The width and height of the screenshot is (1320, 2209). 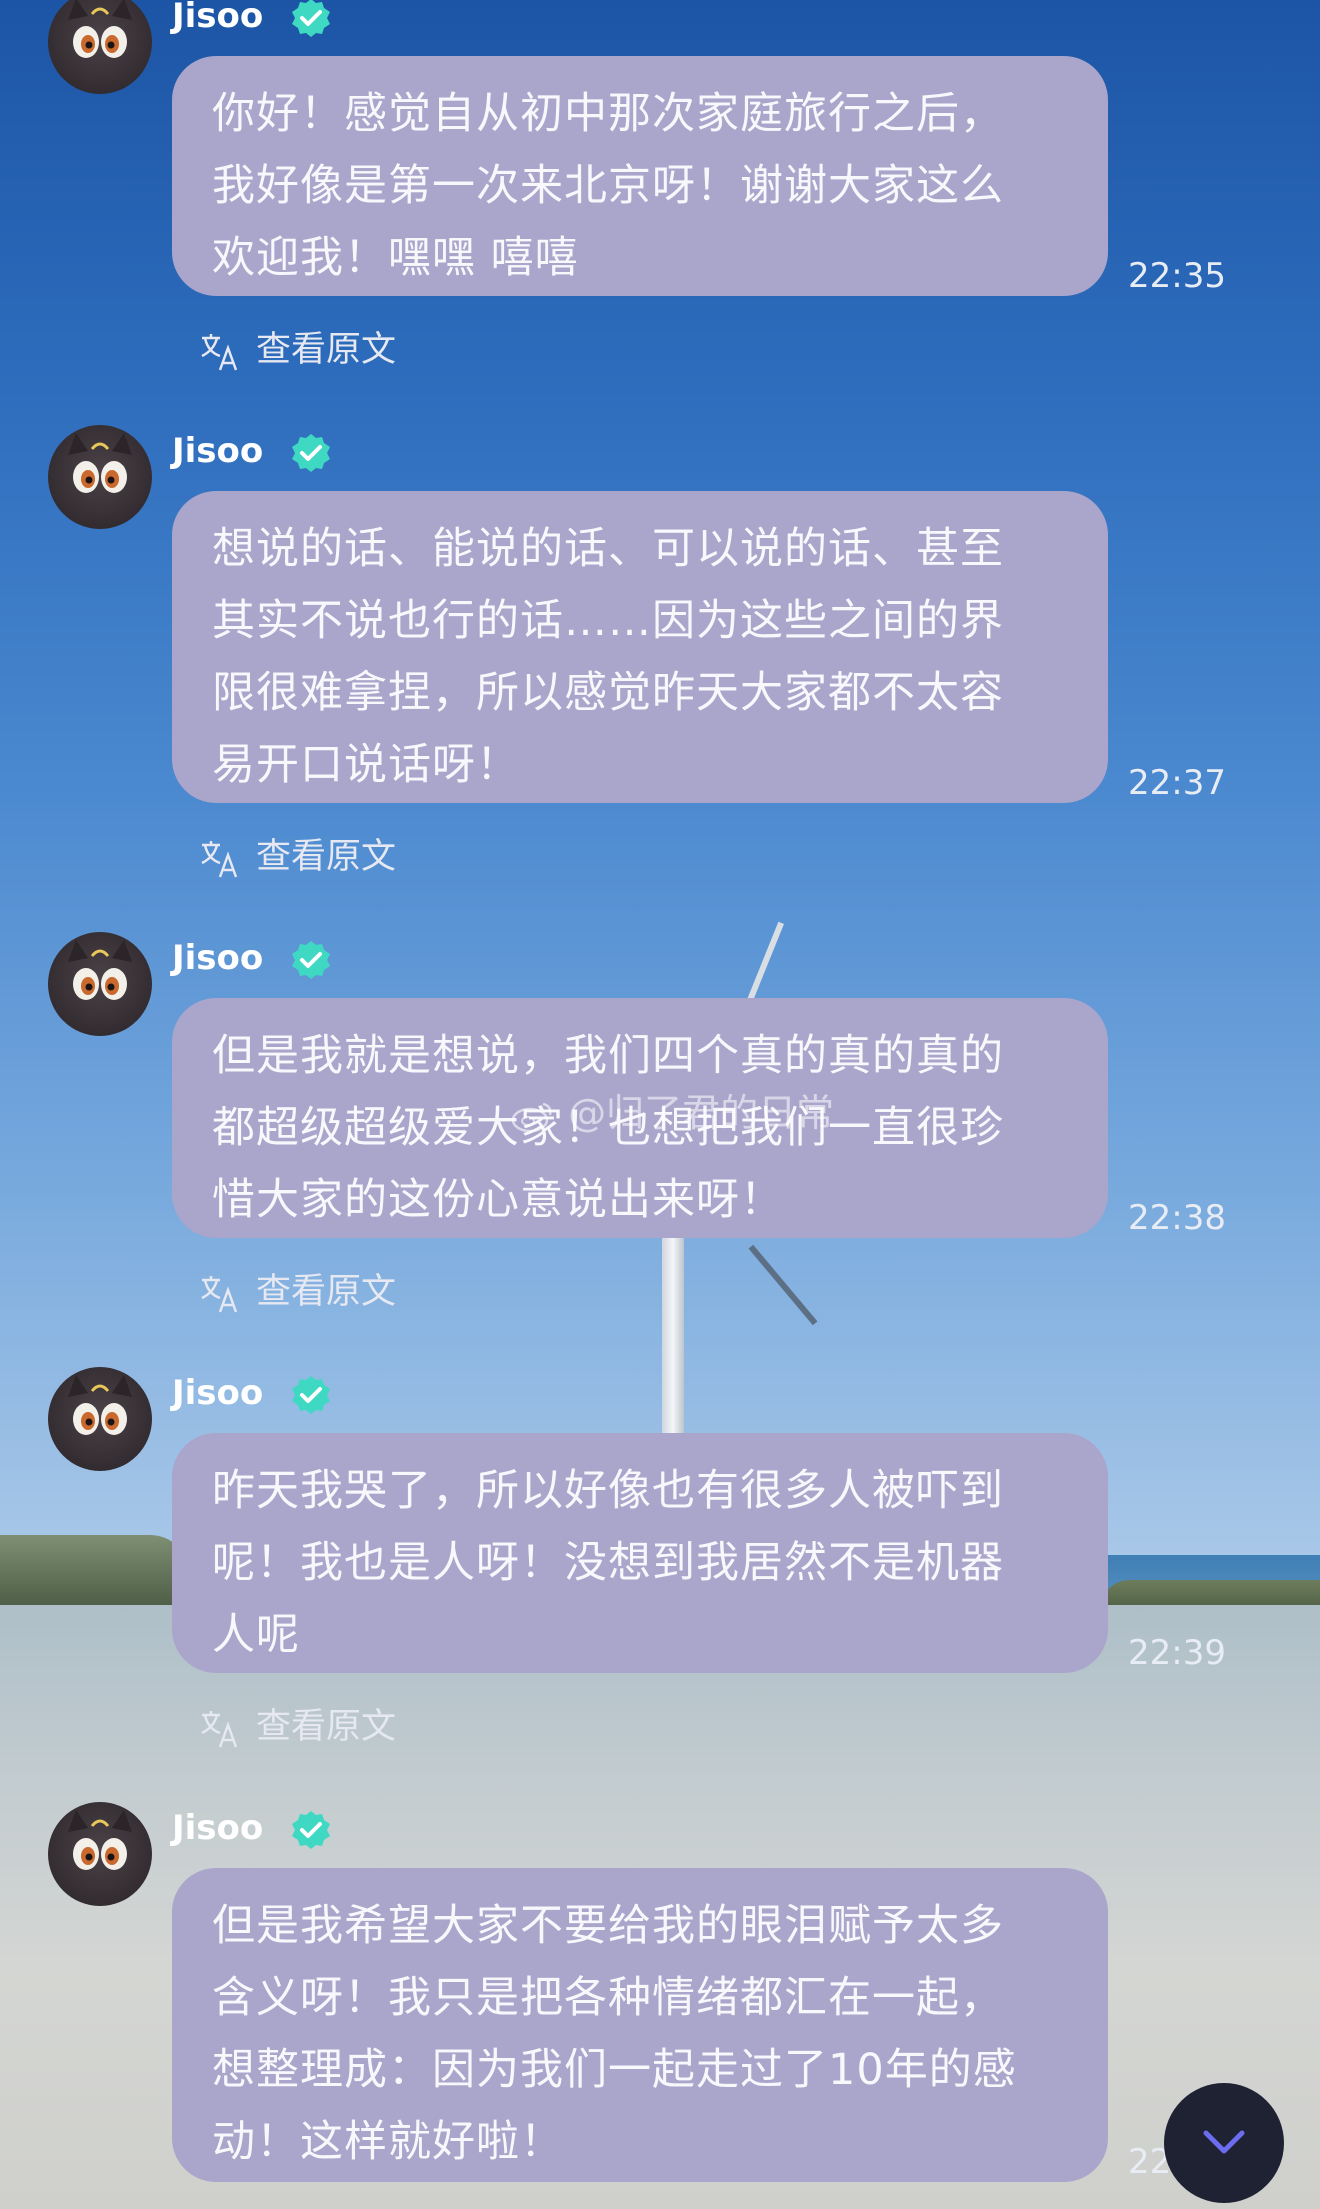 I want to click on message-time: 22:35, so click(x=1177, y=276).